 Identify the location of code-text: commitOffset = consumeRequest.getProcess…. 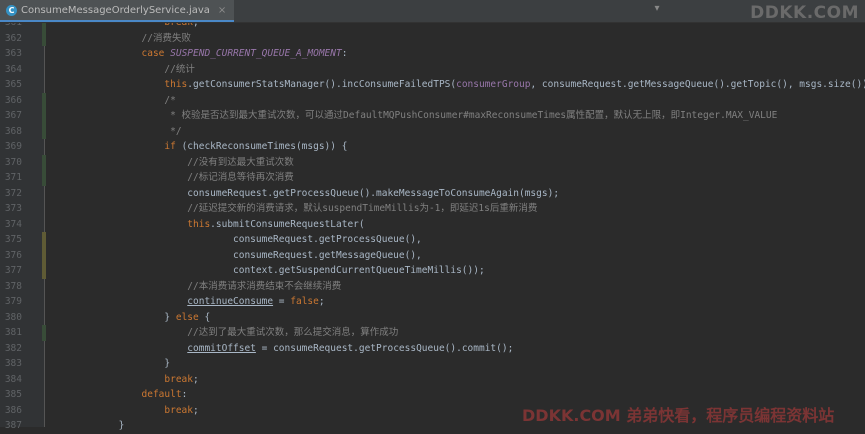
(350, 348).